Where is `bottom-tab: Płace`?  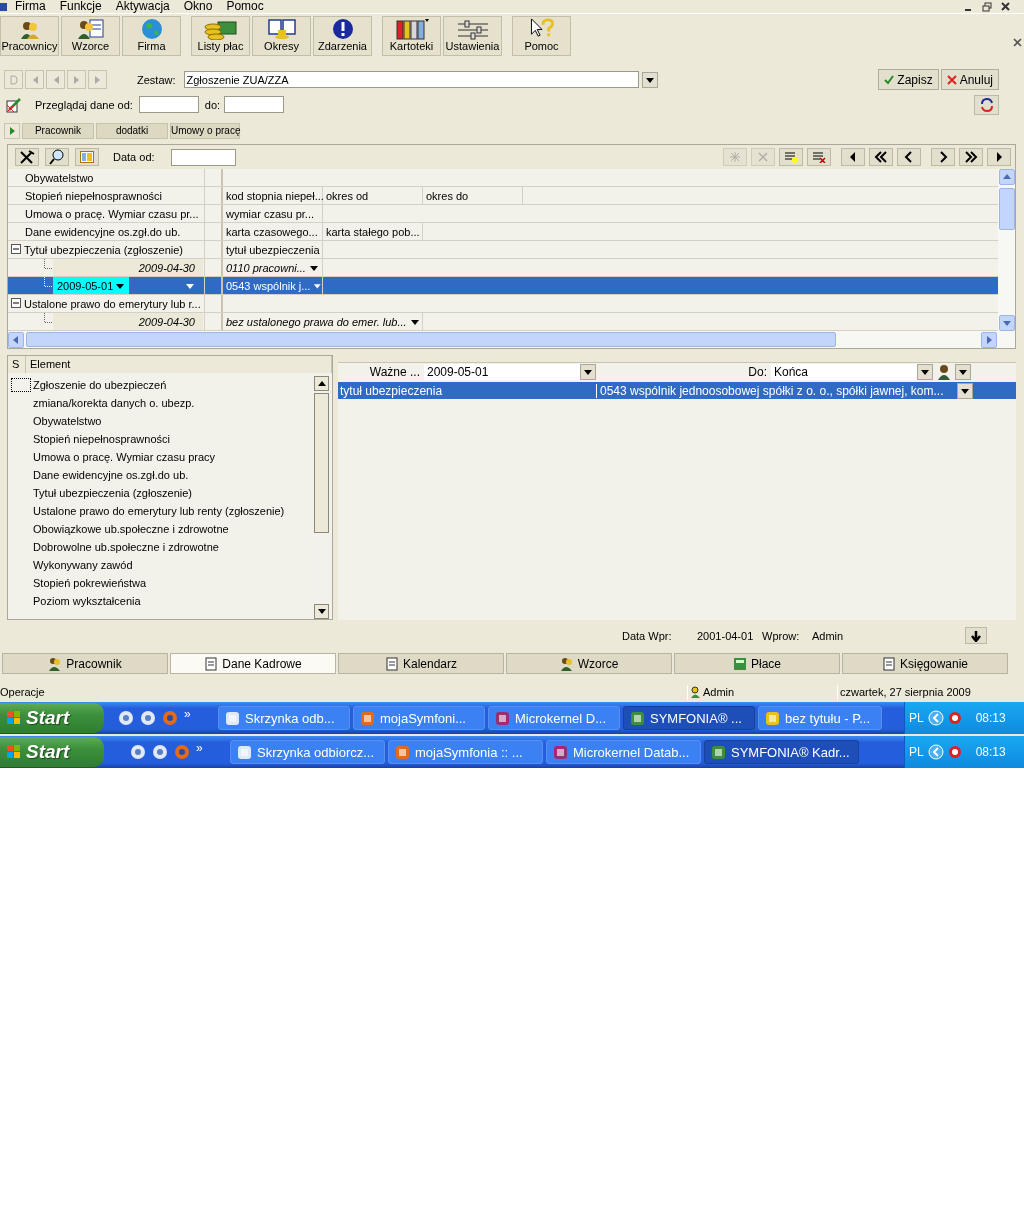
bottom-tab: Płace is located at coordinates (757, 664).